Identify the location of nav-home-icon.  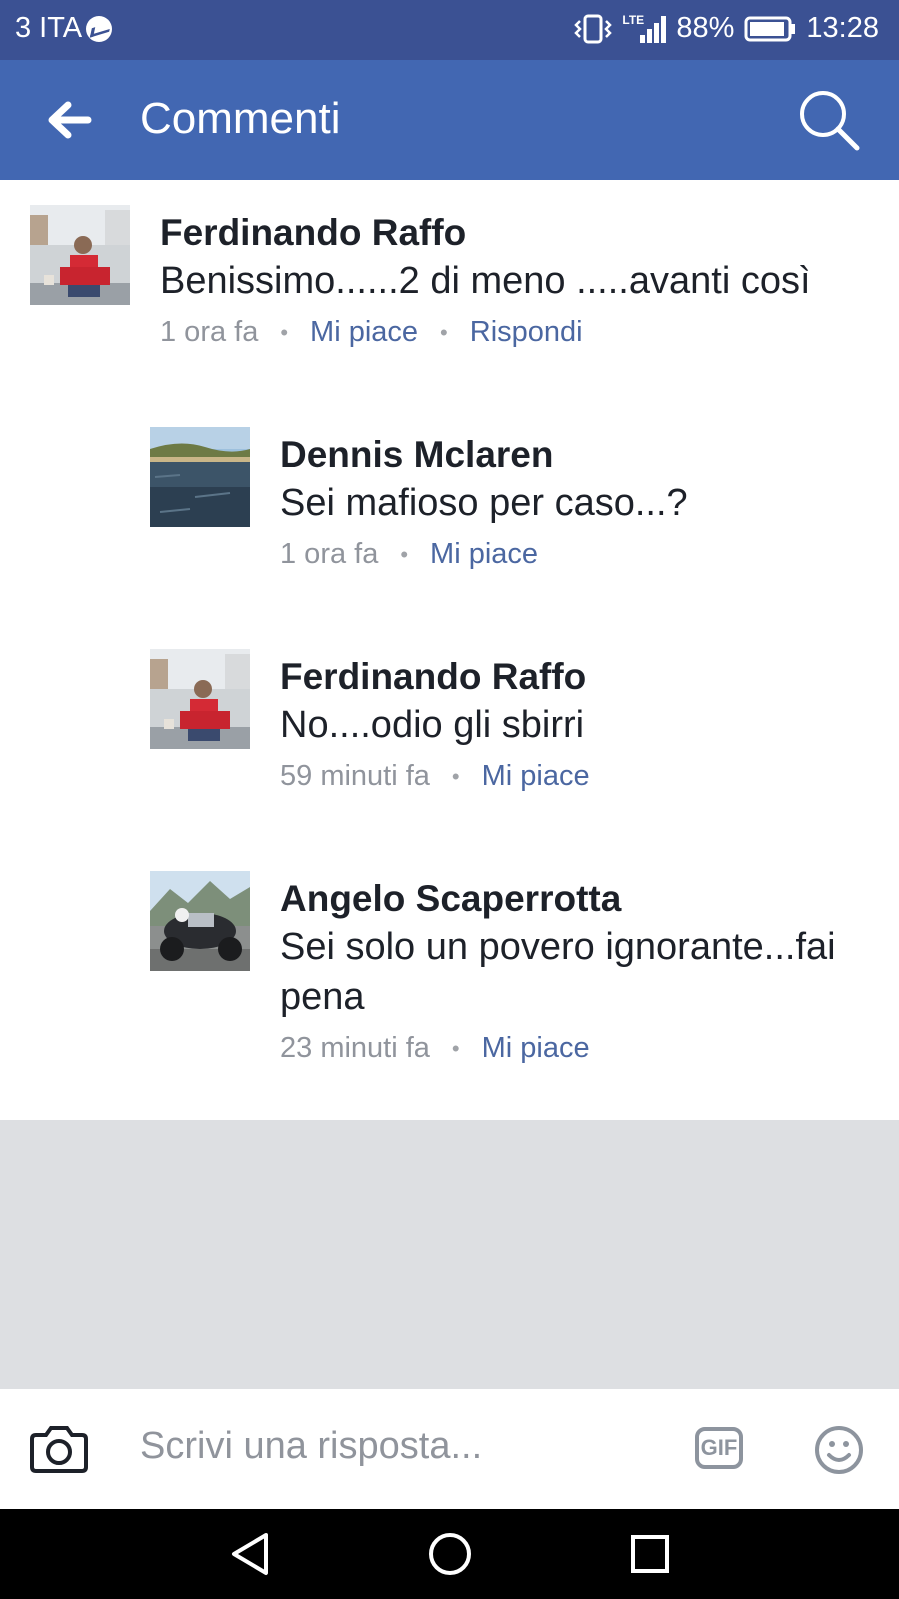
(450, 1554).